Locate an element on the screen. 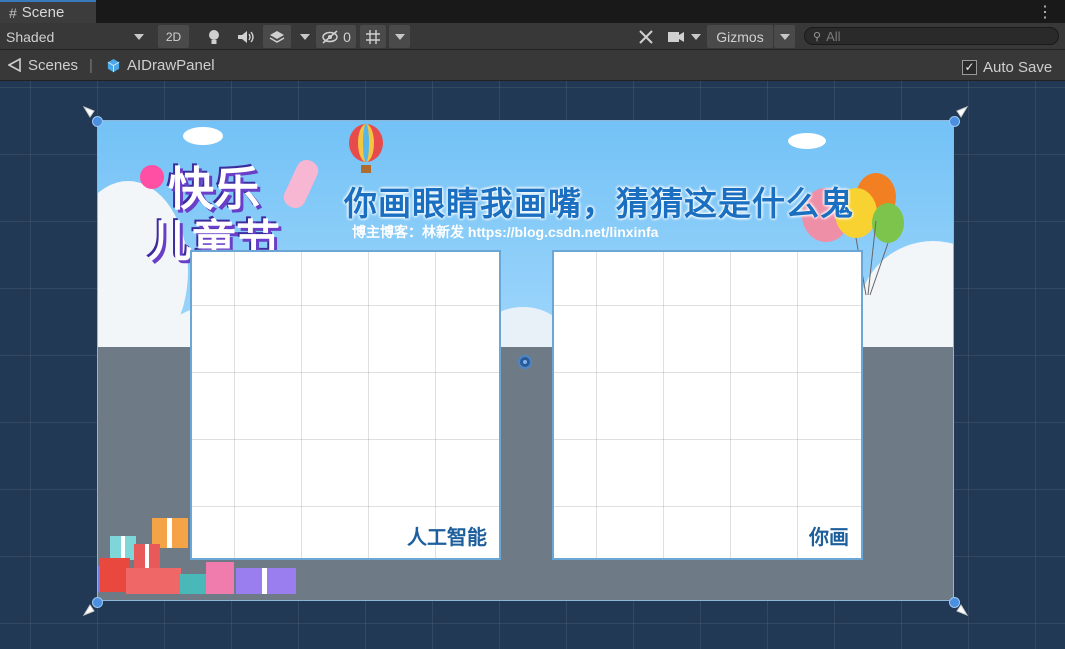 This screenshot has width=1065, height=649. gift-boxes-icon is located at coordinates (197, 556).